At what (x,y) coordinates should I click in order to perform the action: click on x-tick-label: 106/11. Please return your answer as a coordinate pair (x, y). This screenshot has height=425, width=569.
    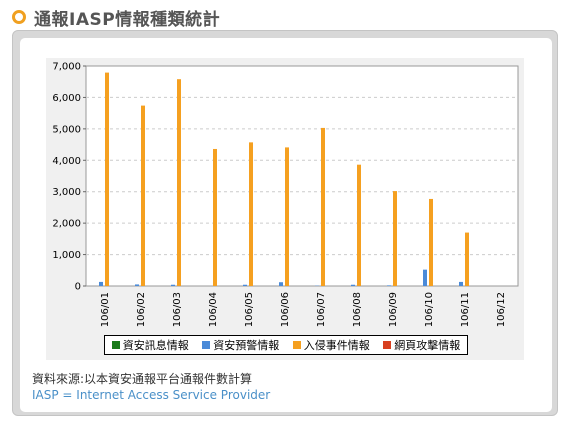
    Looking at the image, I should click on (465, 309).